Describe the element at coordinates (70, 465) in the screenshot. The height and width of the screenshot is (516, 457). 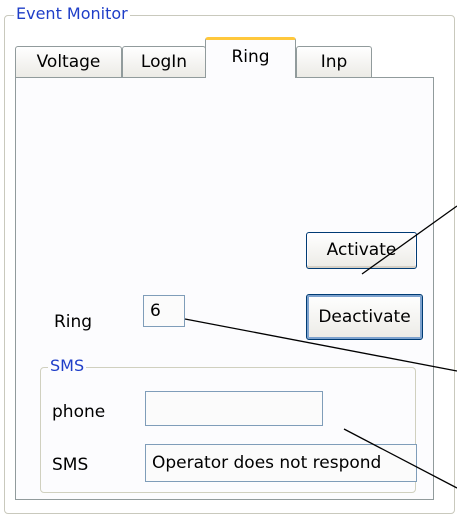
I see `sms-label: SMS` at that location.